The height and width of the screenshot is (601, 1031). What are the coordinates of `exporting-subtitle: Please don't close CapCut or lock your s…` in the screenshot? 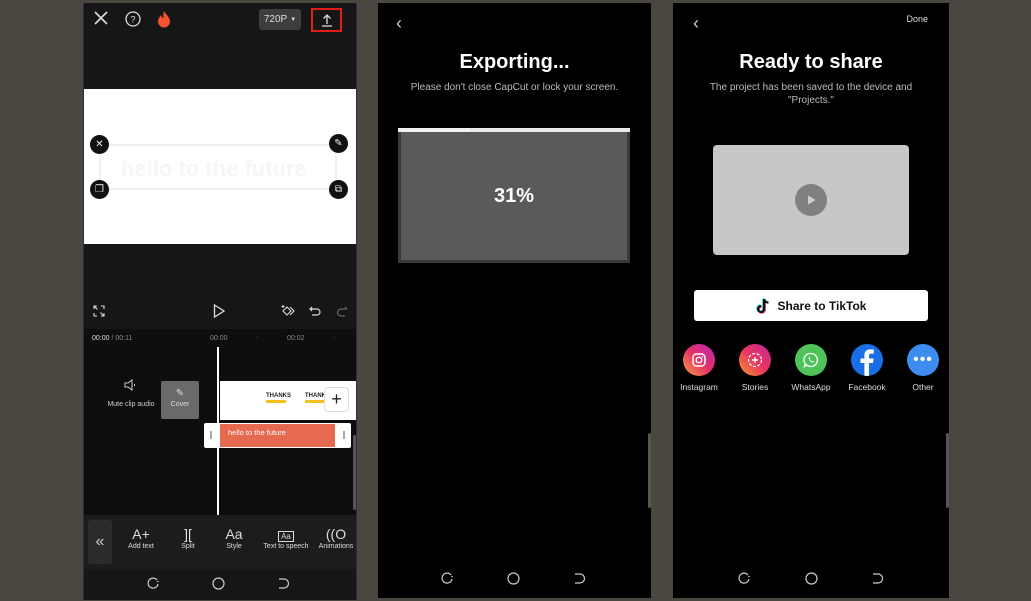 It's located at (514, 87).